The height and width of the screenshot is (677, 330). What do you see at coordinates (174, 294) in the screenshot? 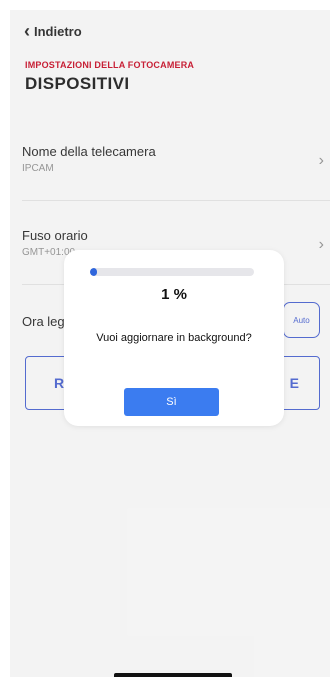
I see `progress-percent: 1 %` at bounding box center [174, 294].